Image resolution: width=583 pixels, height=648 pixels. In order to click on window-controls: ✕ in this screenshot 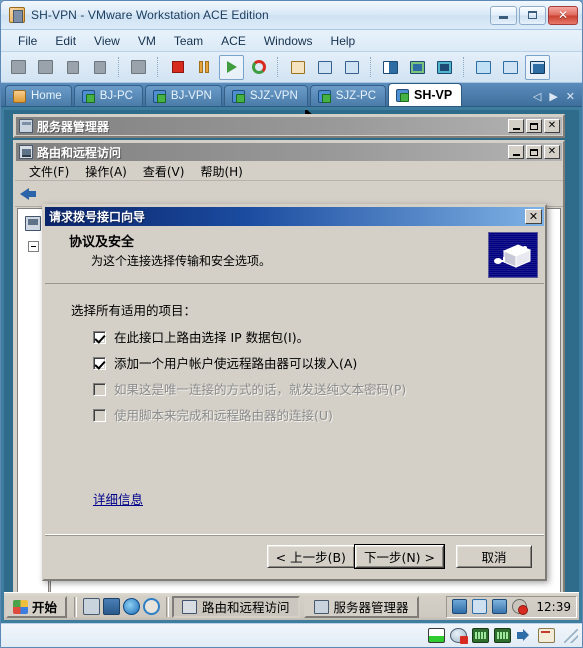, I will do `click(534, 15)`.